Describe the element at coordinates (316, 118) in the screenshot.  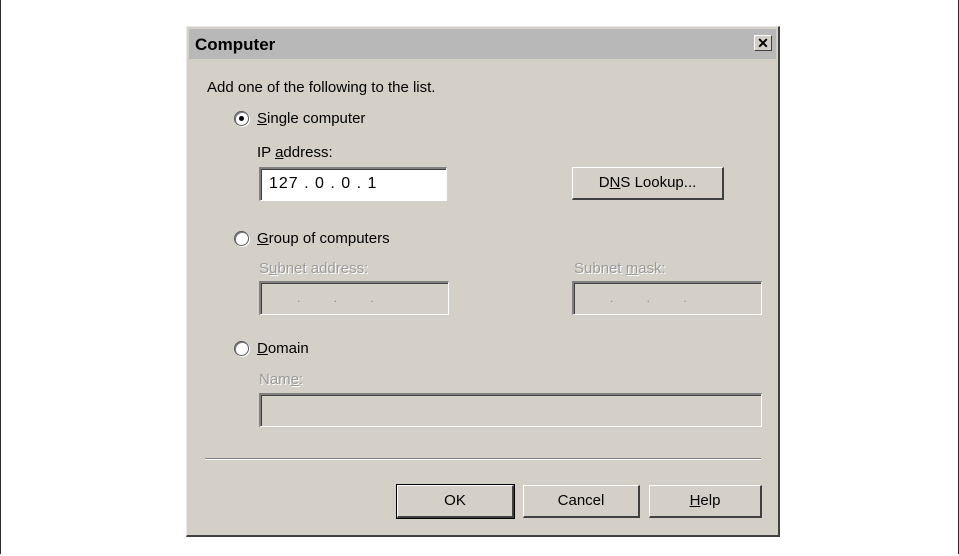
I see `single-label-post: ingle computer` at that location.